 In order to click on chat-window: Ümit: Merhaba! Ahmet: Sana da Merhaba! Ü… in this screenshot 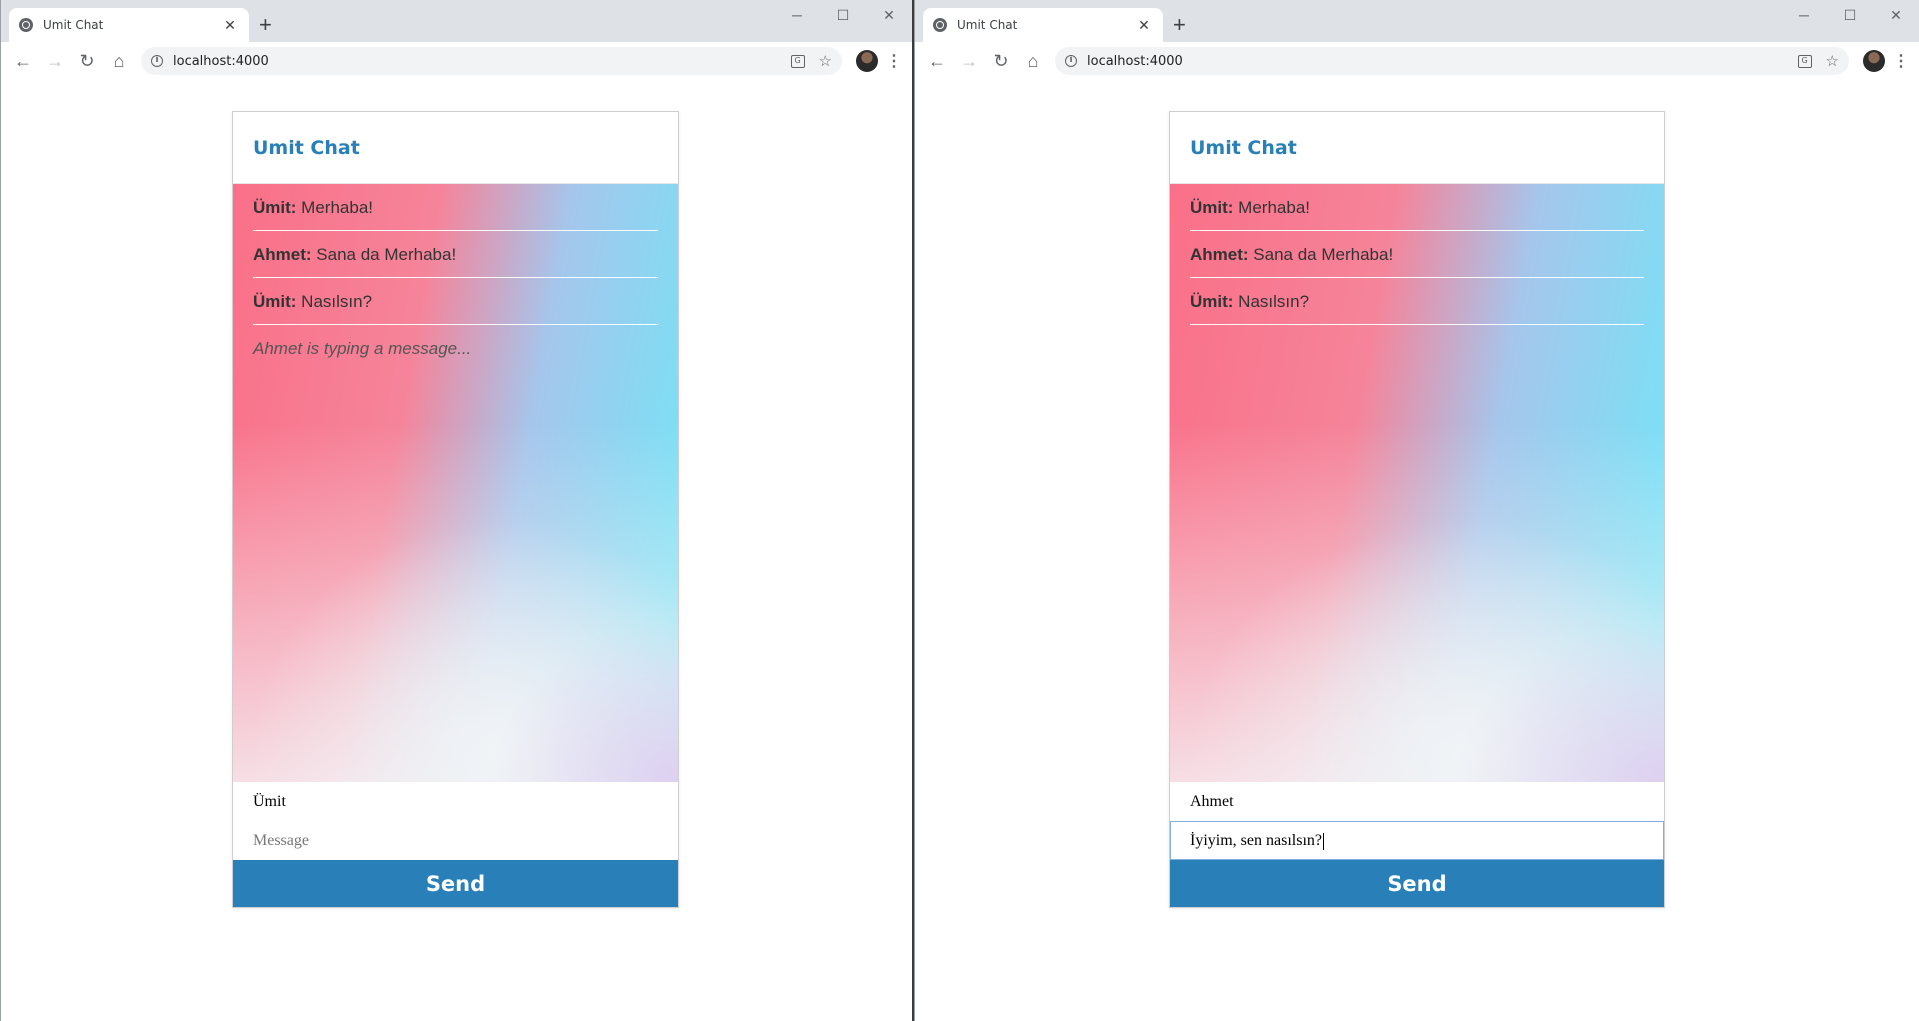, I will do `click(455, 483)`.